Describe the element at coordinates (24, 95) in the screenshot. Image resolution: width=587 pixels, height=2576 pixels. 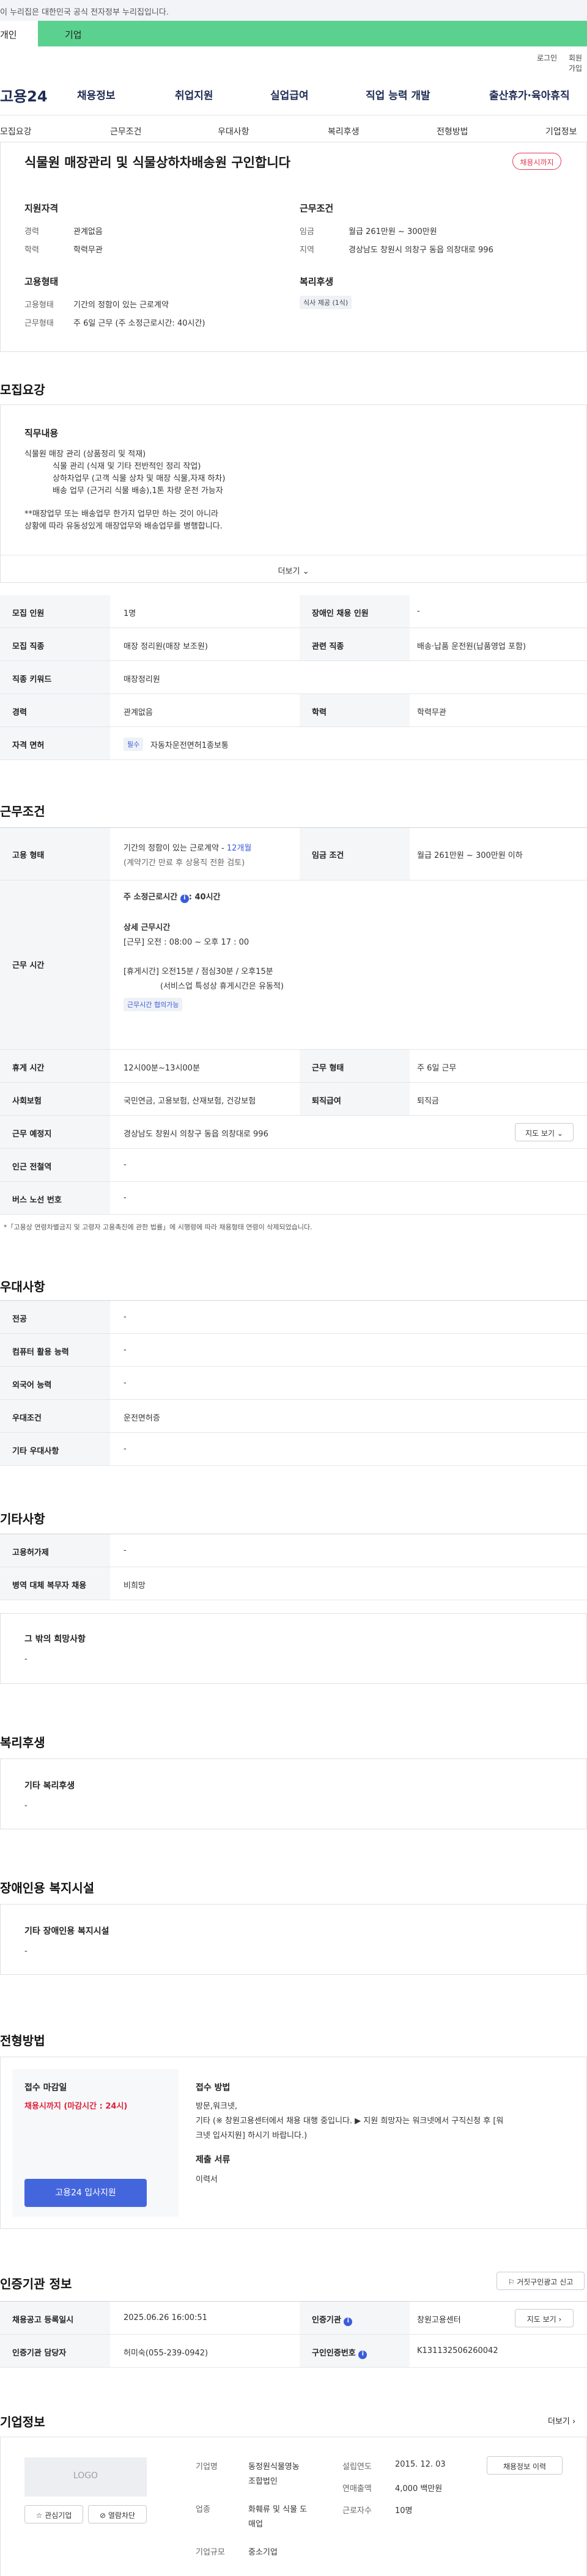
I see `site-logo: 고용24` at that location.